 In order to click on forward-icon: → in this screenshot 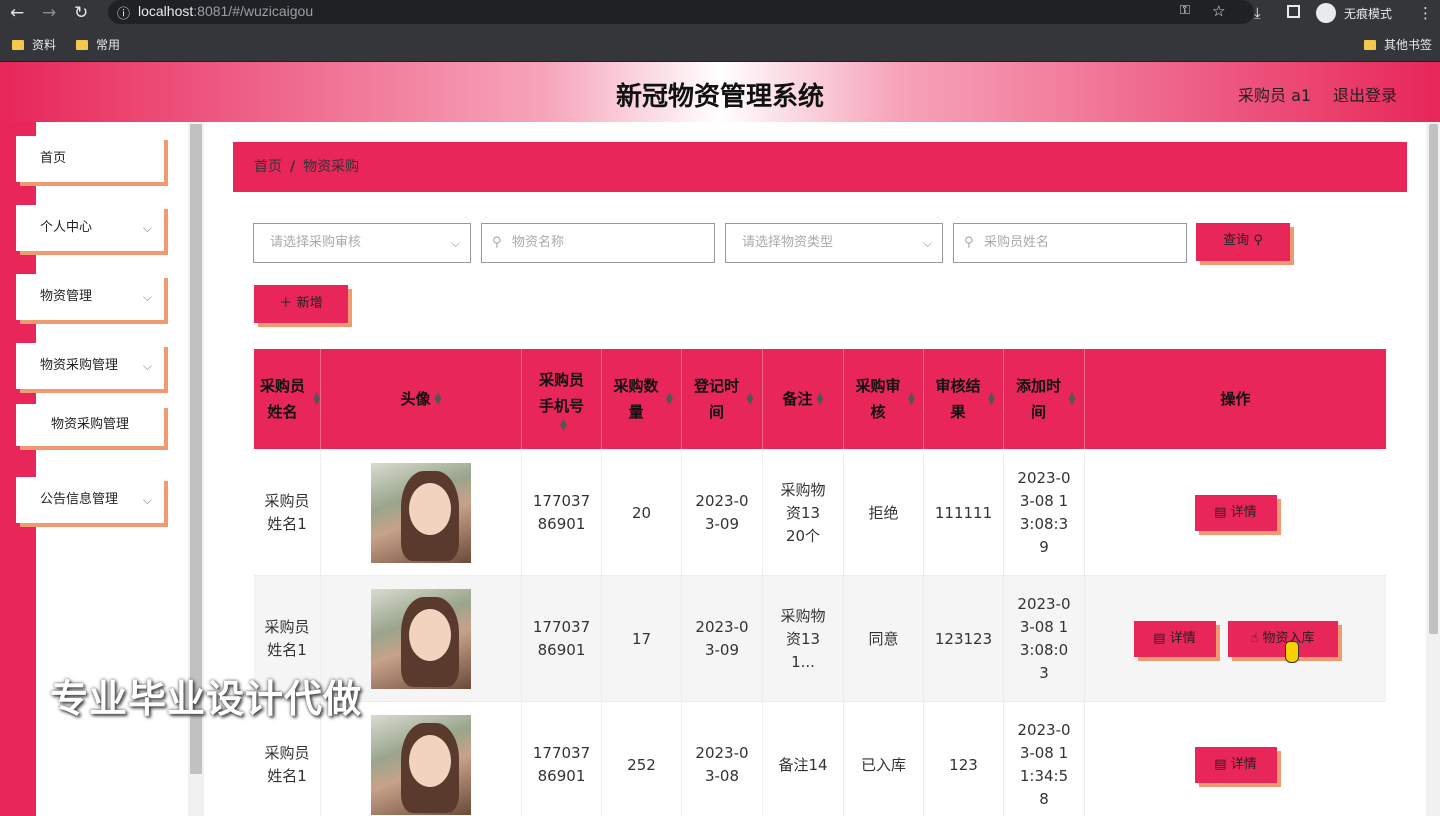, I will do `click(49, 13)`.